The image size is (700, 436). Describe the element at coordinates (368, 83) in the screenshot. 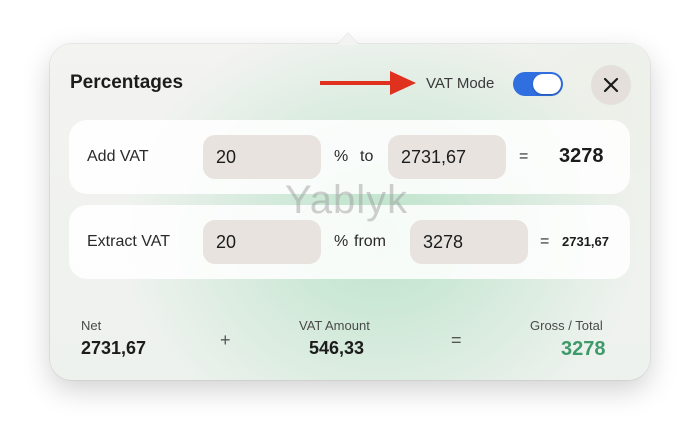

I see `annotation-arrow-icon` at that location.